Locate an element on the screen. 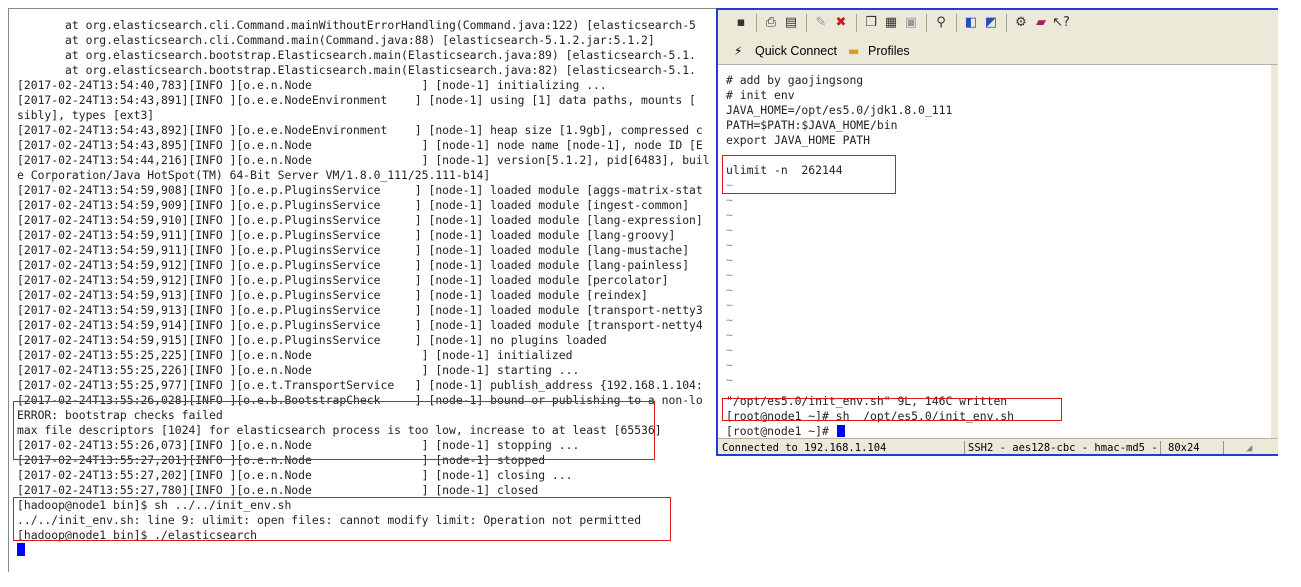 This screenshot has width=1301, height=587. prompt-line: [root@node1 ~]# is located at coordinates (781, 431).